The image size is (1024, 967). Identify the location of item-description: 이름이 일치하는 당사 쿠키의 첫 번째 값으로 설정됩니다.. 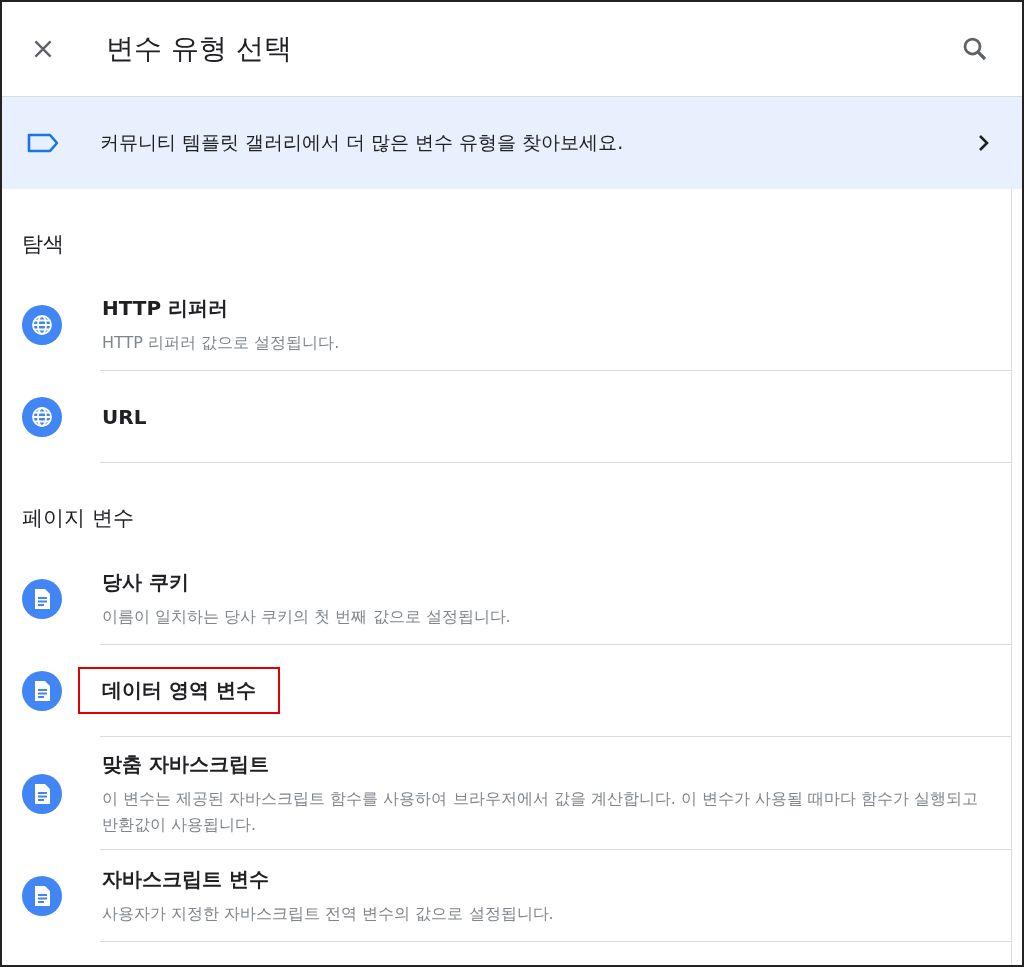
(306, 617).